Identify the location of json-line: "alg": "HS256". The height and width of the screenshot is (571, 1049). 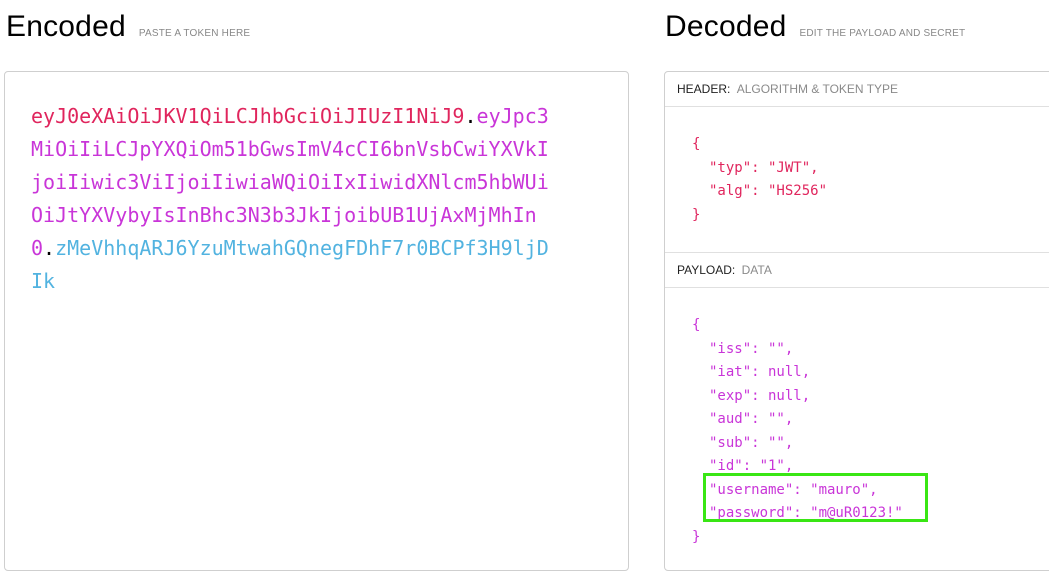
(768, 191).